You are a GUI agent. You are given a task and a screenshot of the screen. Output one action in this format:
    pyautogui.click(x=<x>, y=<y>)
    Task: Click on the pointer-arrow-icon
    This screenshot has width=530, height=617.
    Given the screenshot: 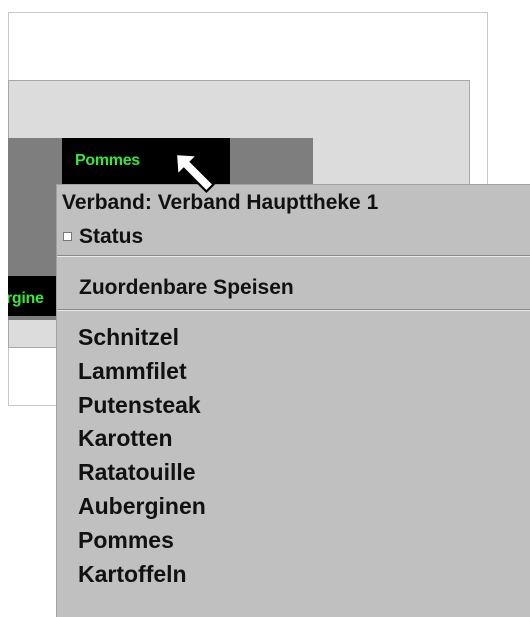 What is the action you would take?
    pyautogui.click(x=195, y=173)
    